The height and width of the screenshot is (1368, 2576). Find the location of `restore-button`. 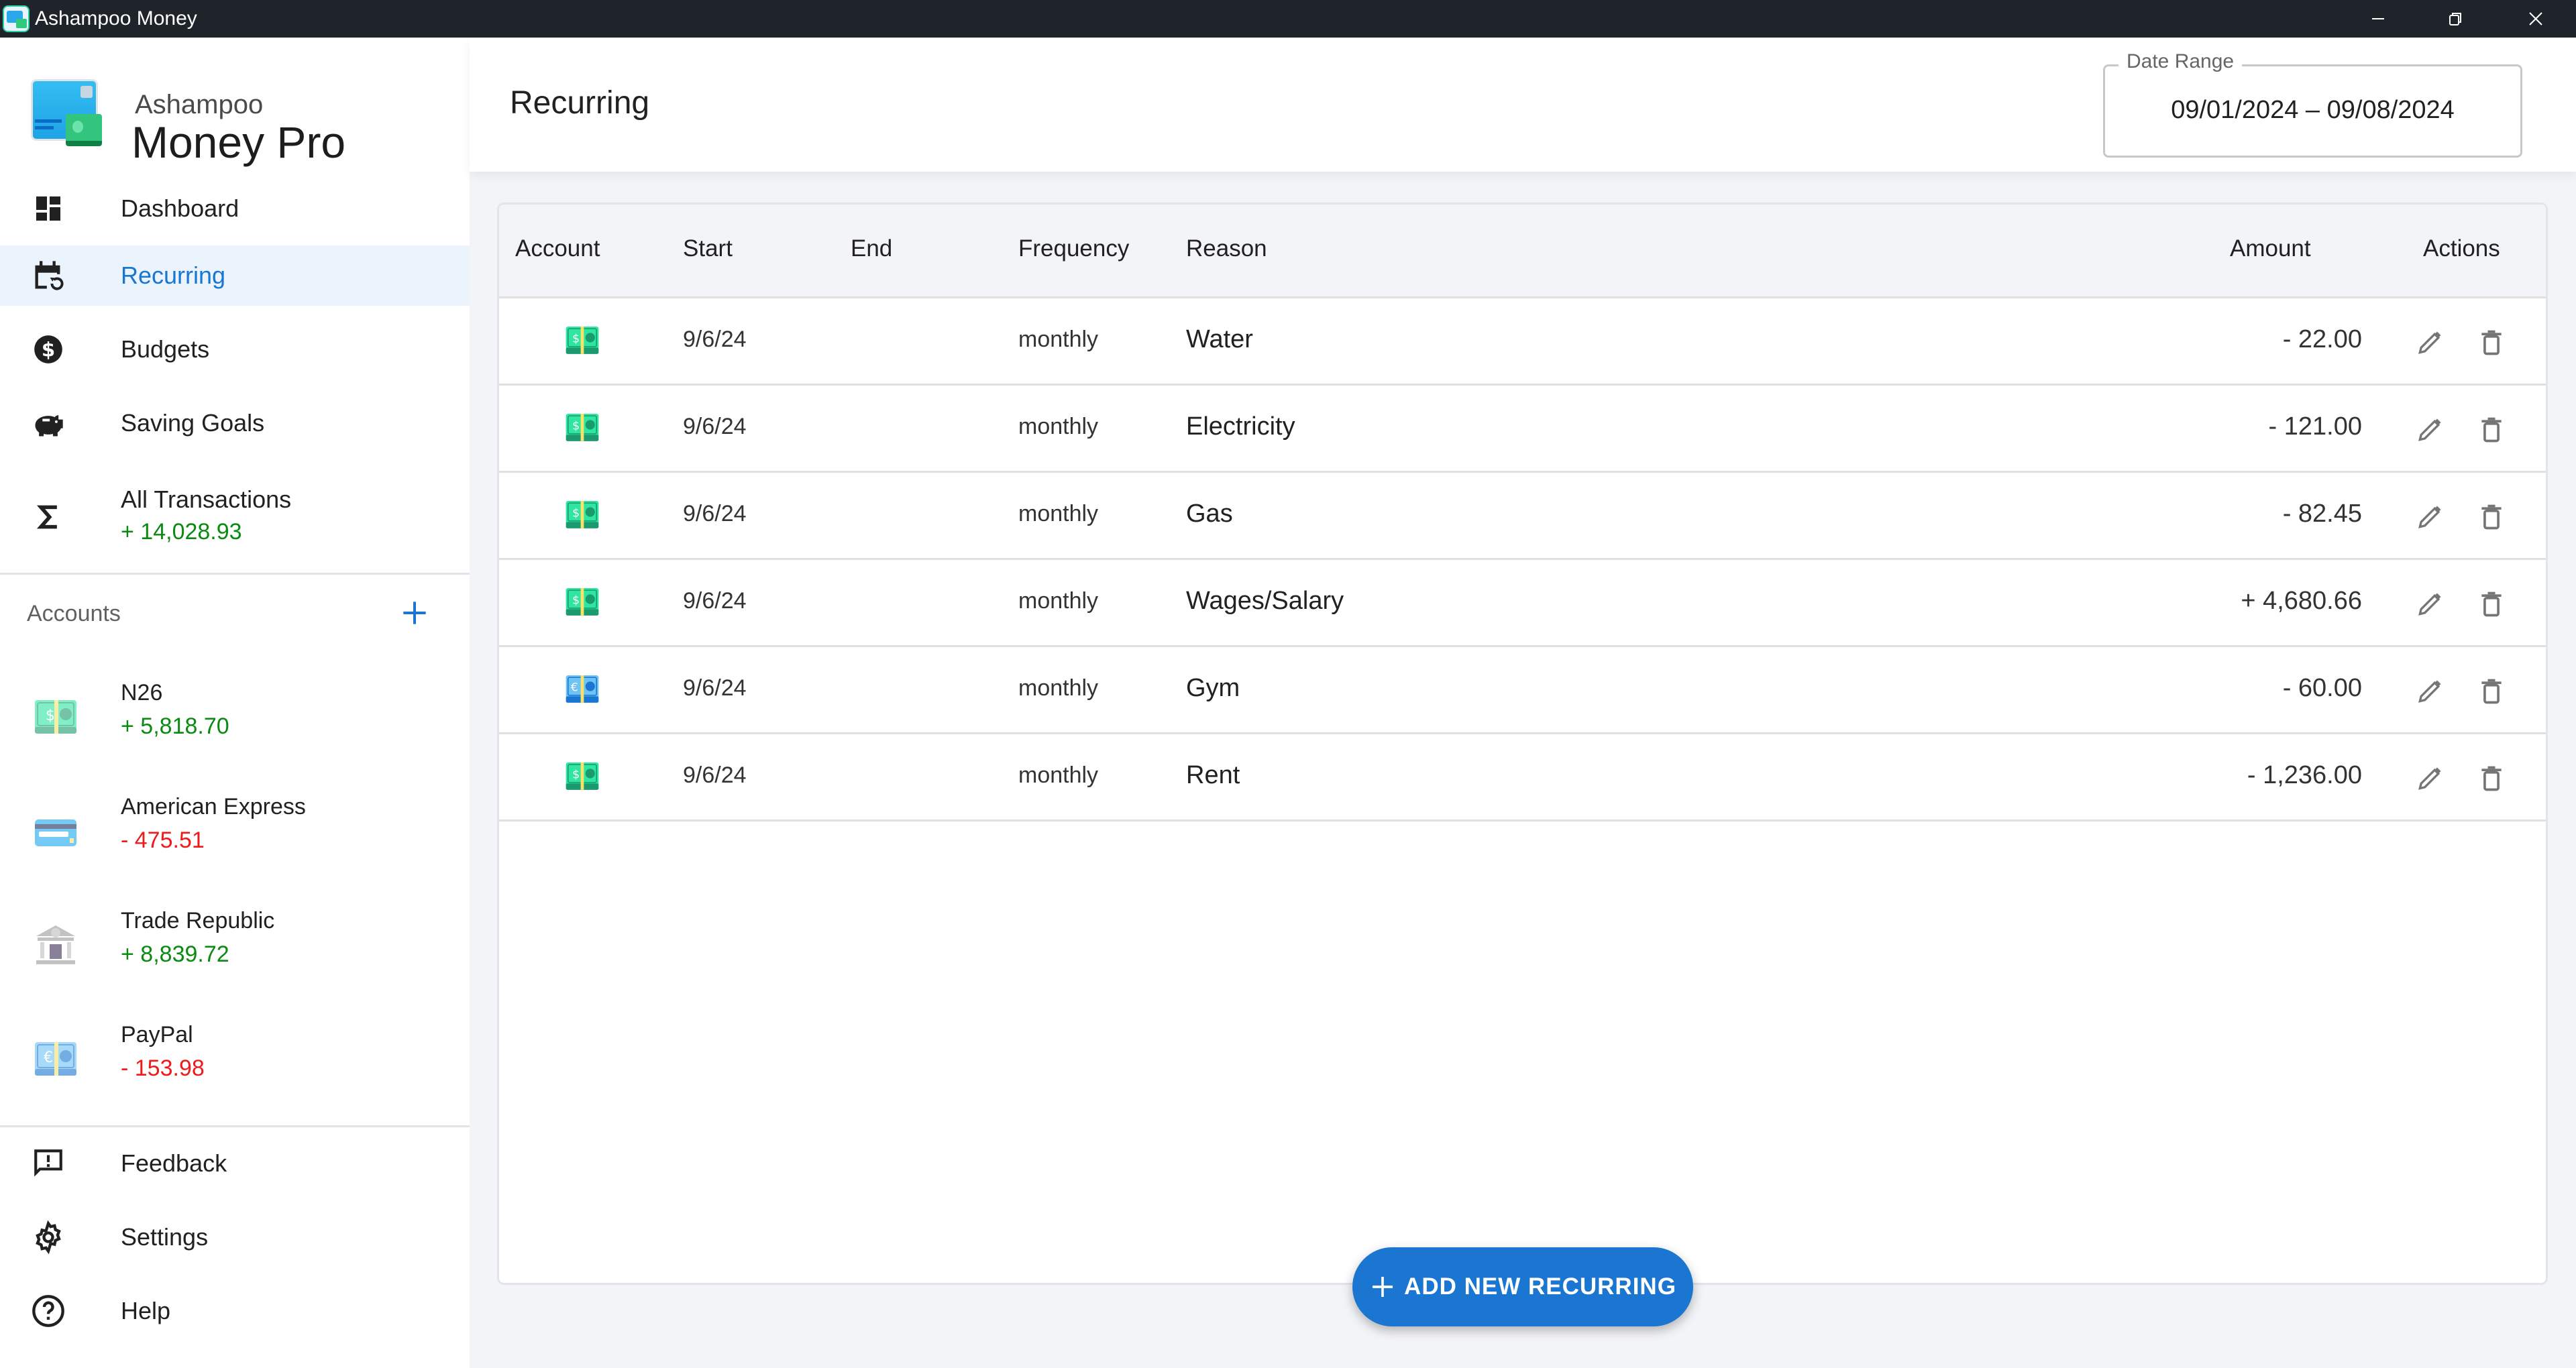

restore-button is located at coordinates (2455, 19).